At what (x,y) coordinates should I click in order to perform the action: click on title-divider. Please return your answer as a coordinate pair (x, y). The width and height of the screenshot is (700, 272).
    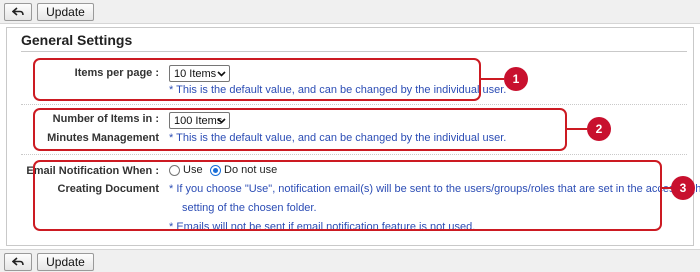
    Looking at the image, I should click on (354, 51).